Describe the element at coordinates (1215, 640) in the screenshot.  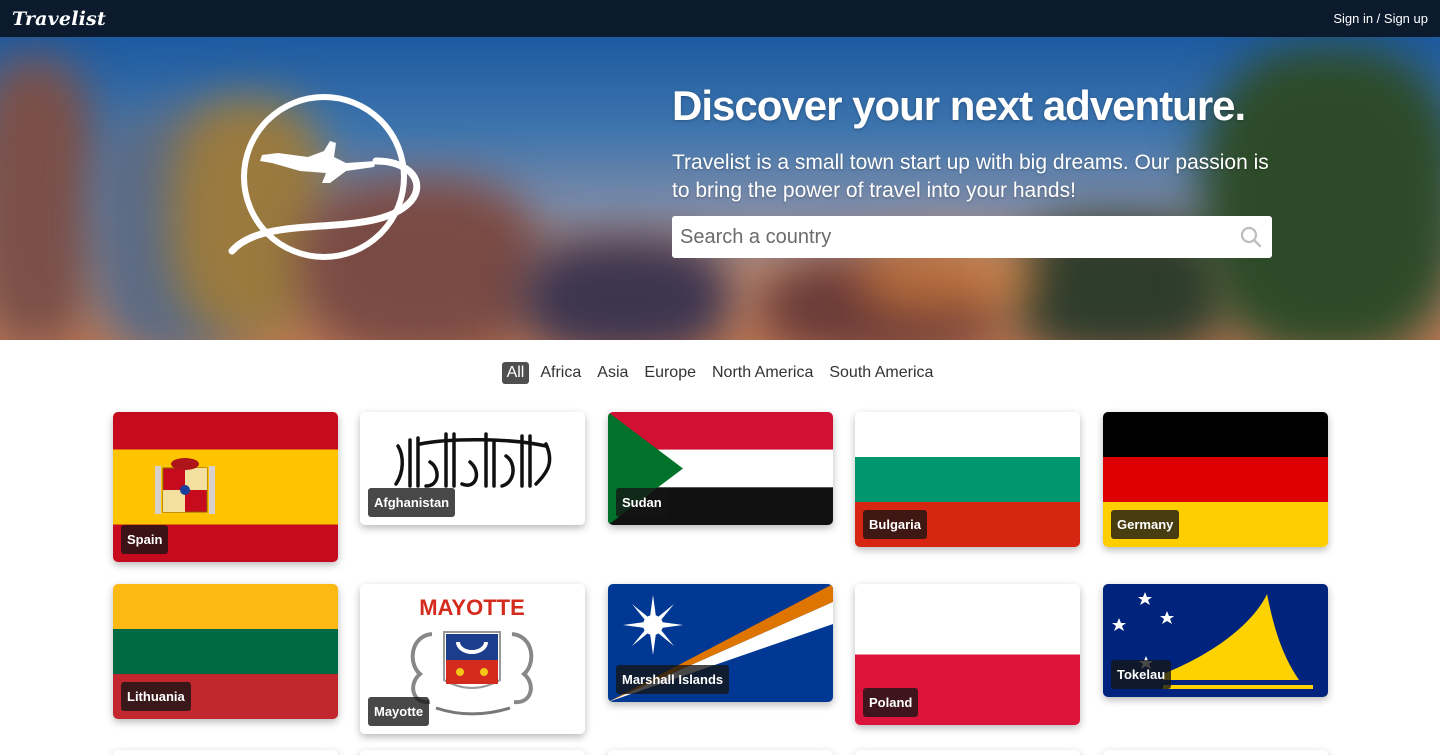
I see `country-card-tokelau: Tokelau` at that location.